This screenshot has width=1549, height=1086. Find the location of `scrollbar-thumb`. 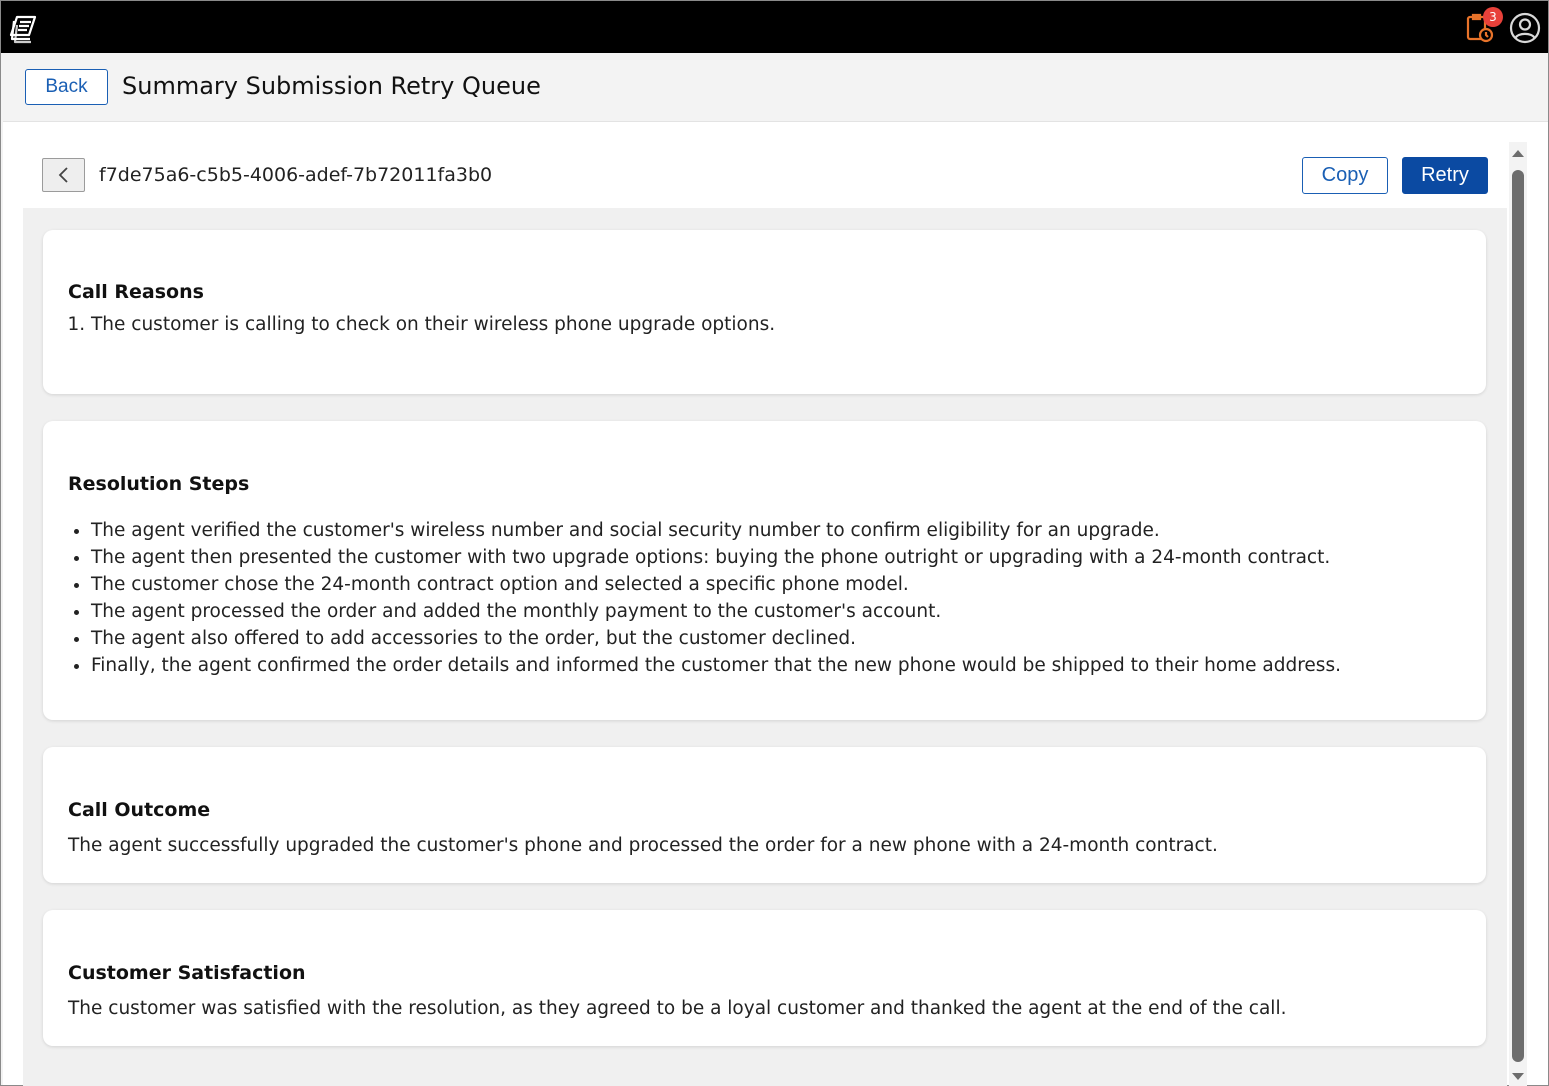

scrollbar-thumb is located at coordinates (1518, 616).